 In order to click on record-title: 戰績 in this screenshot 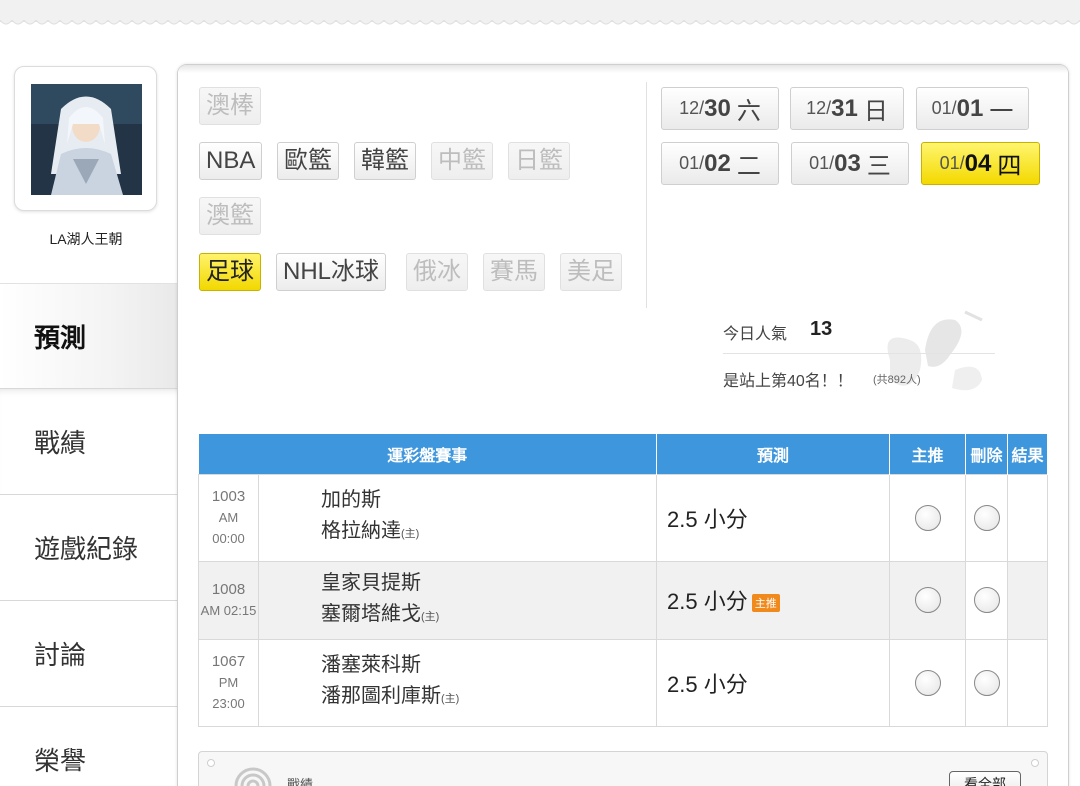, I will do `click(300, 781)`.